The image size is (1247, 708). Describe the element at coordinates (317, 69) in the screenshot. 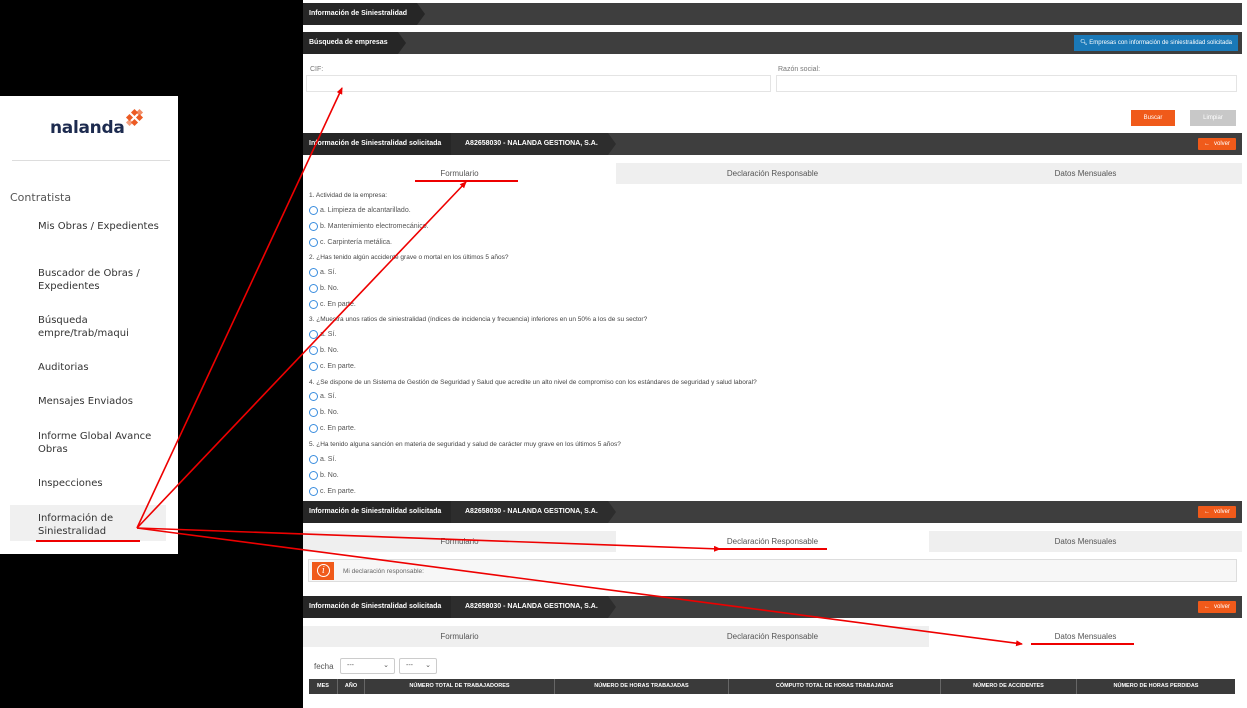

I see `cif-label: CIF:` at that location.